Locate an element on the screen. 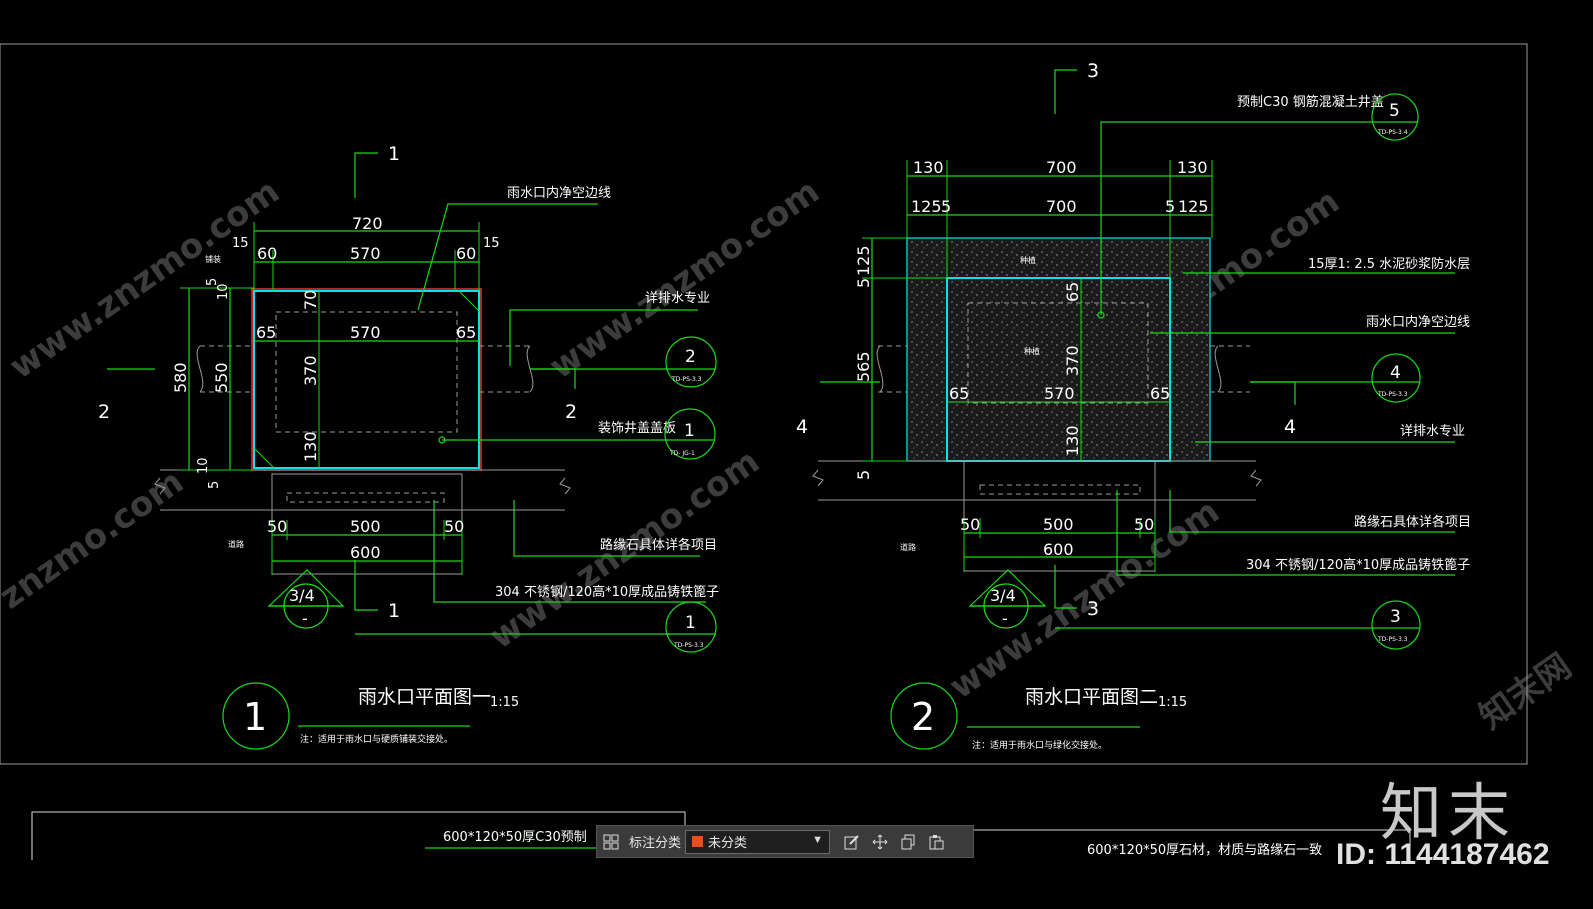 The width and height of the screenshot is (1593, 909). dim-text: 600 is located at coordinates (1058, 549).